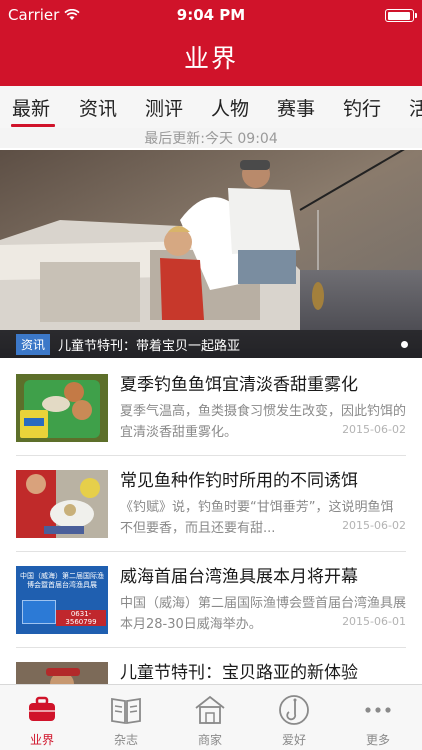  I want to click on article-title: 夏季钓鱼鱼饵宜清淡香甜重雾化, so click(239, 385).